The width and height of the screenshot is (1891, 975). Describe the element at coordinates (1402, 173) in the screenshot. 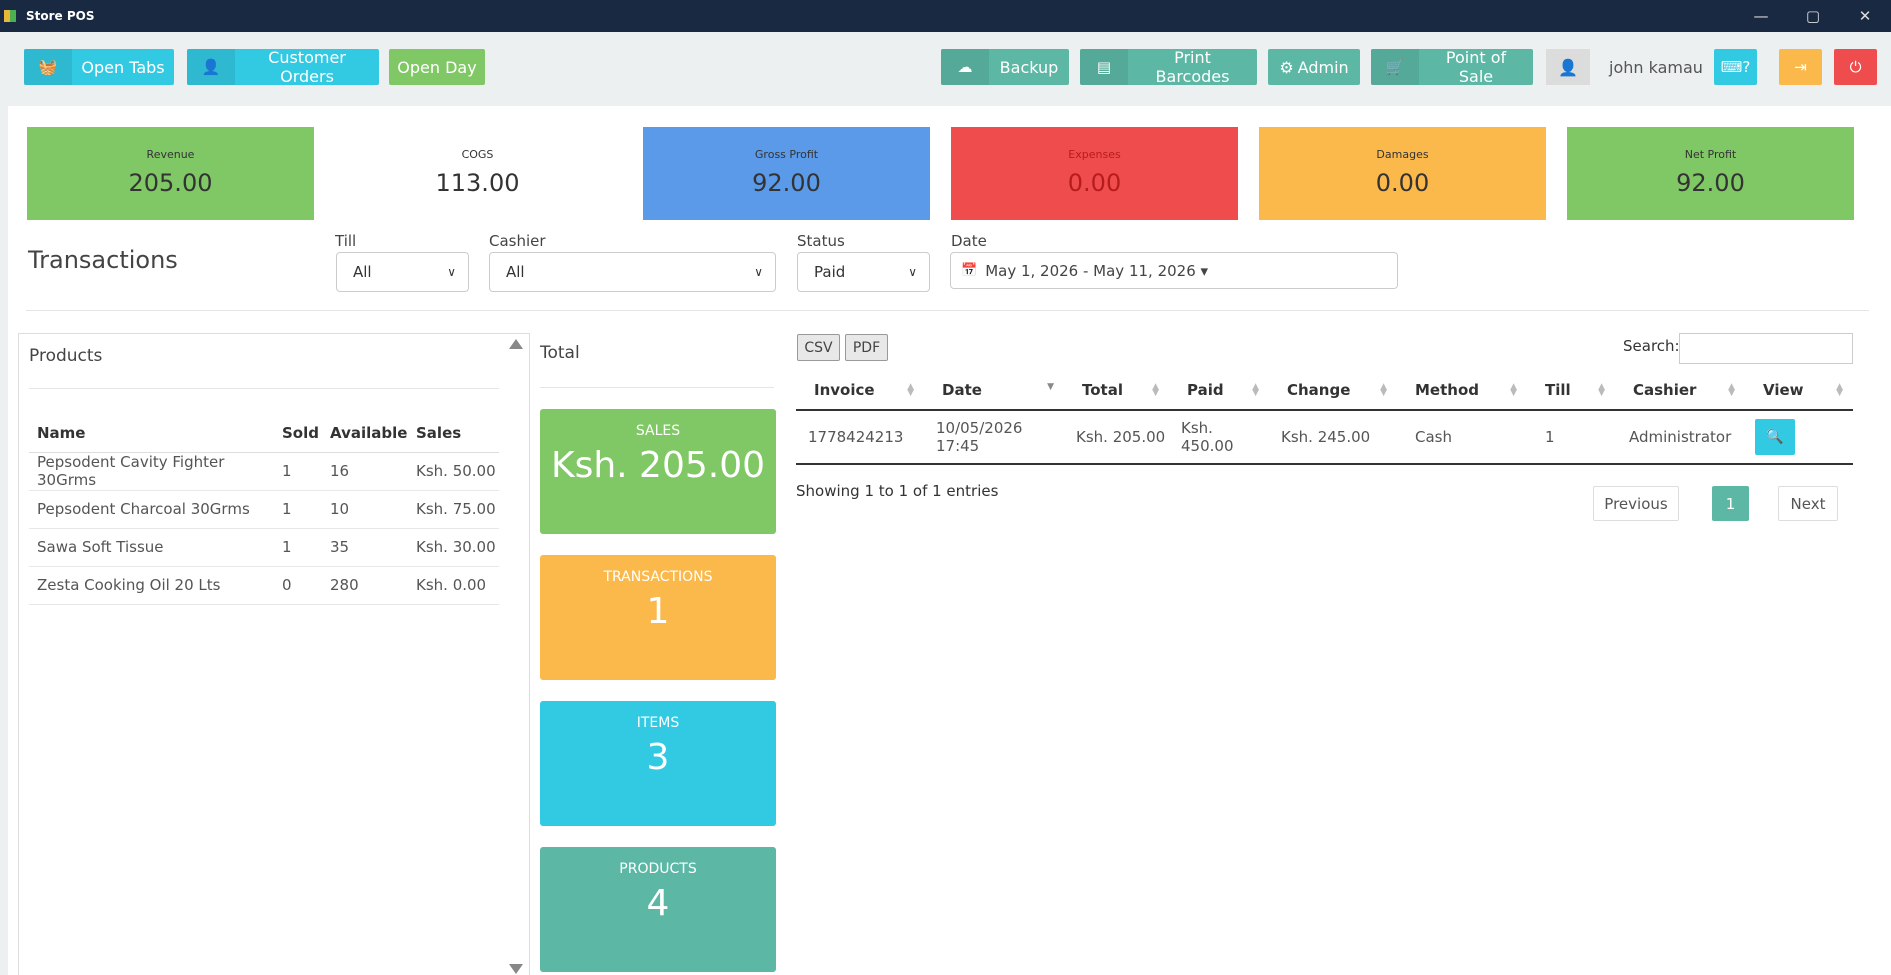

I see `stat-damages: Damages 0.00` at that location.